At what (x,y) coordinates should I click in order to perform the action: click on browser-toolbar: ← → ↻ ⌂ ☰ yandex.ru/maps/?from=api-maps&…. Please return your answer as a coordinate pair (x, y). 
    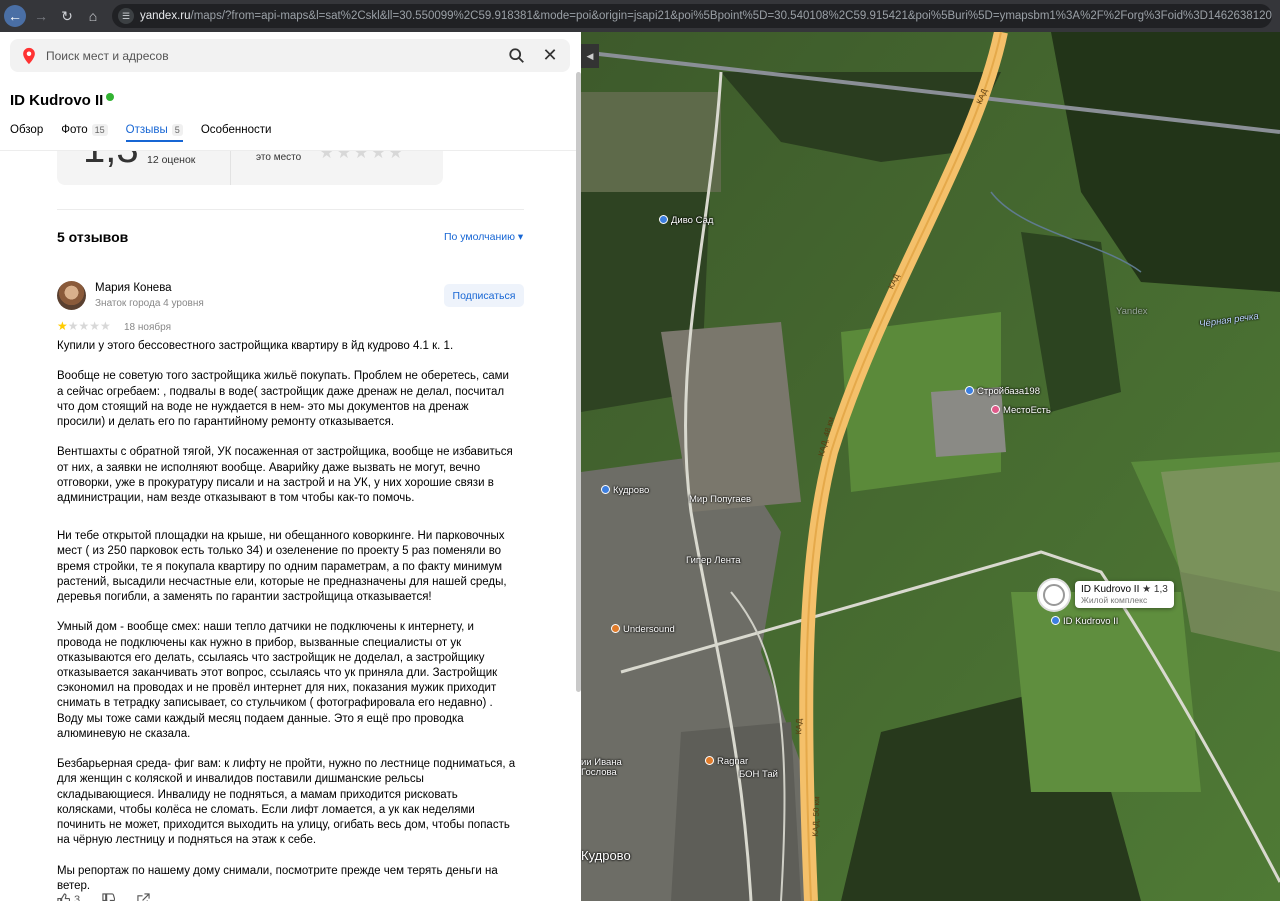
    Looking at the image, I should click on (640, 16).